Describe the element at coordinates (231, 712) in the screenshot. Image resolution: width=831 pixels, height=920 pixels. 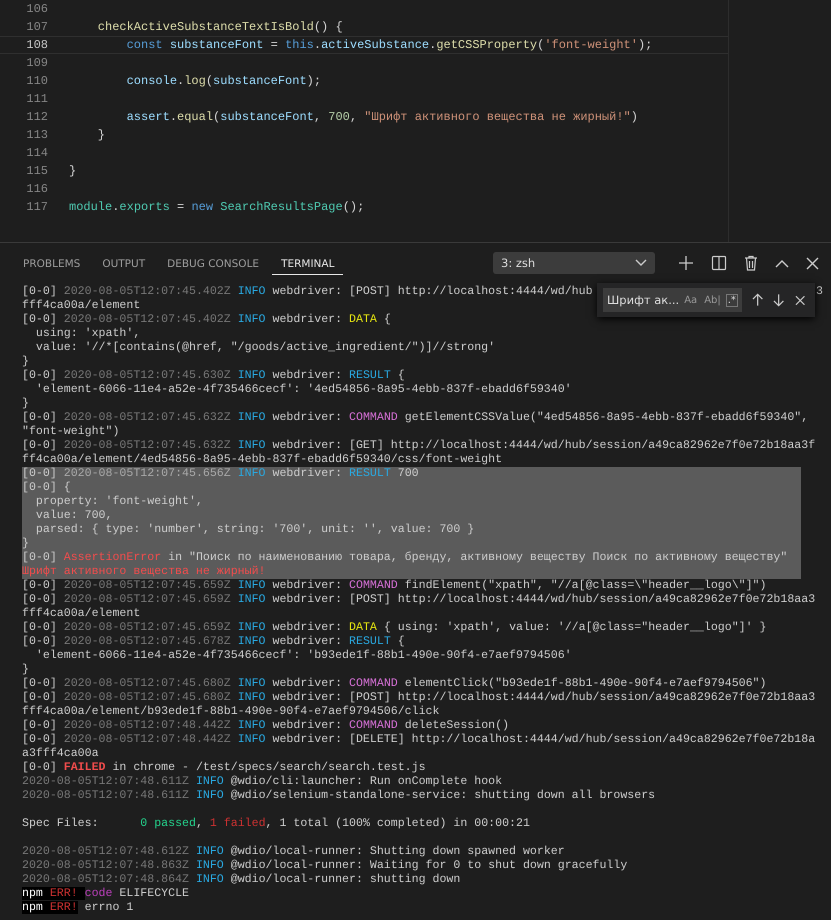
I see `terminal-line: fff4ca00a/element/b93ede1f-88b1-490e-90f4-e7aef9794506/click` at that location.